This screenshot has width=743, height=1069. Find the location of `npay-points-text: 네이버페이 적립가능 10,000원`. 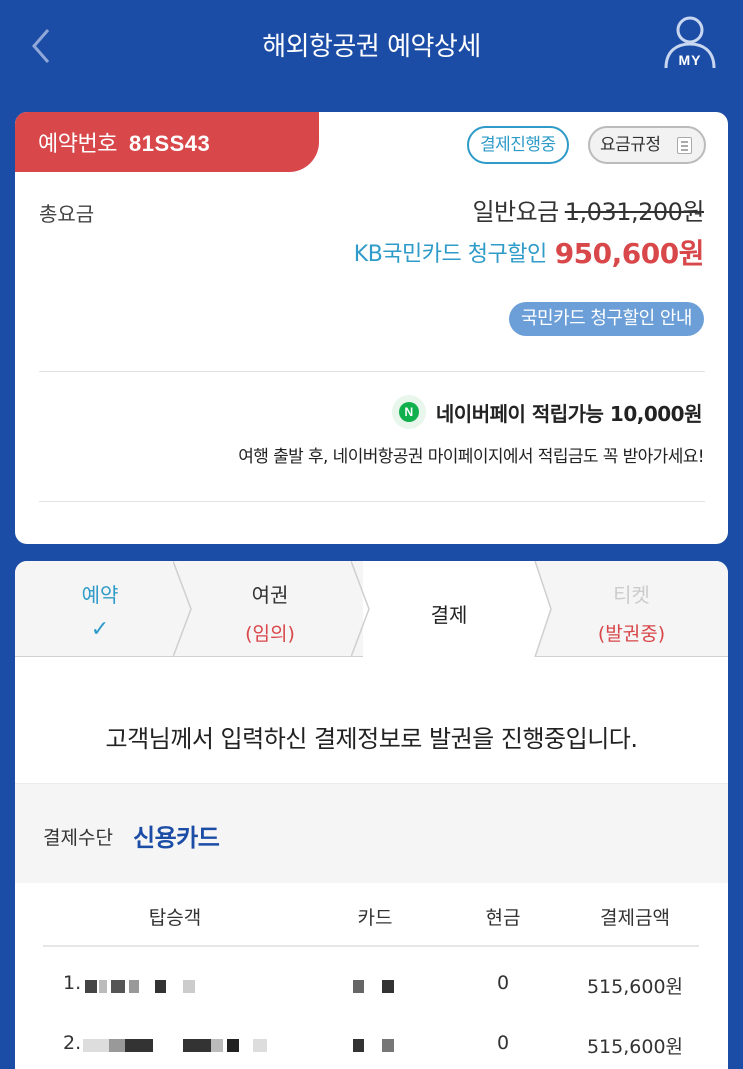

npay-points-text: 네이버페이 적립가능 10,000원 is located at coordinates (569, 413).